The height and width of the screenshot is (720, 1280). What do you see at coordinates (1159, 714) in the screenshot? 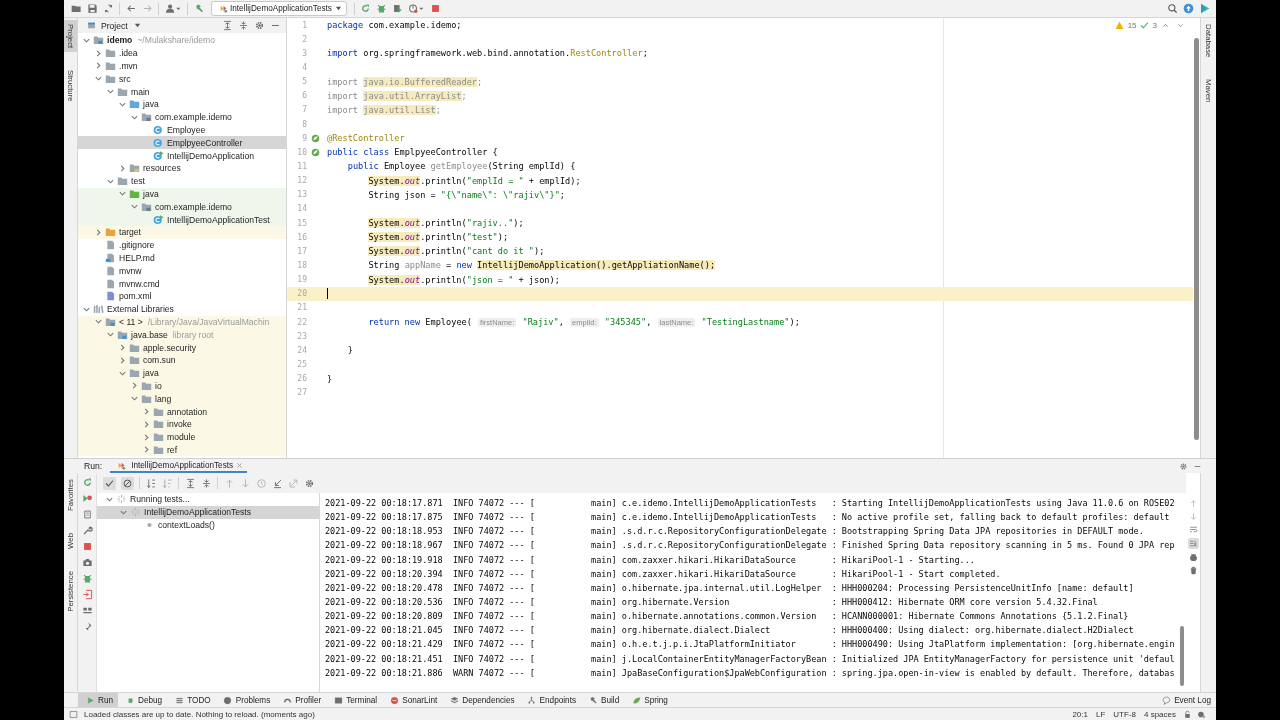
I see `status-item: 4 spaces` at bounding box center [1159, 714].